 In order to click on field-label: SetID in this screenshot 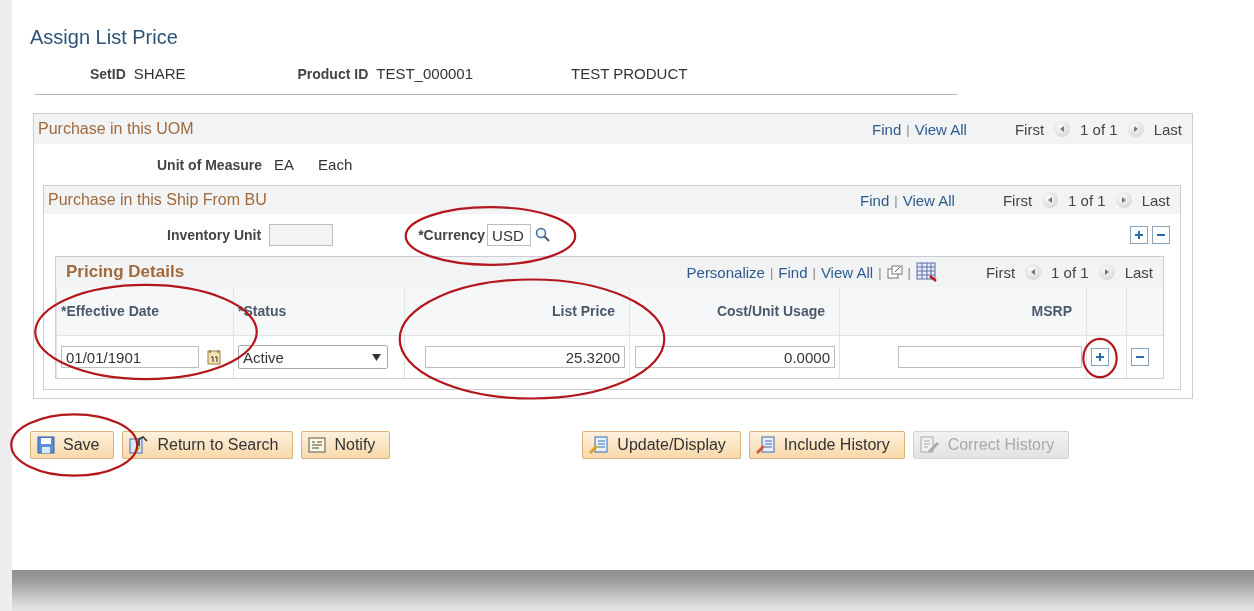, I will do `click(108, 73)`.